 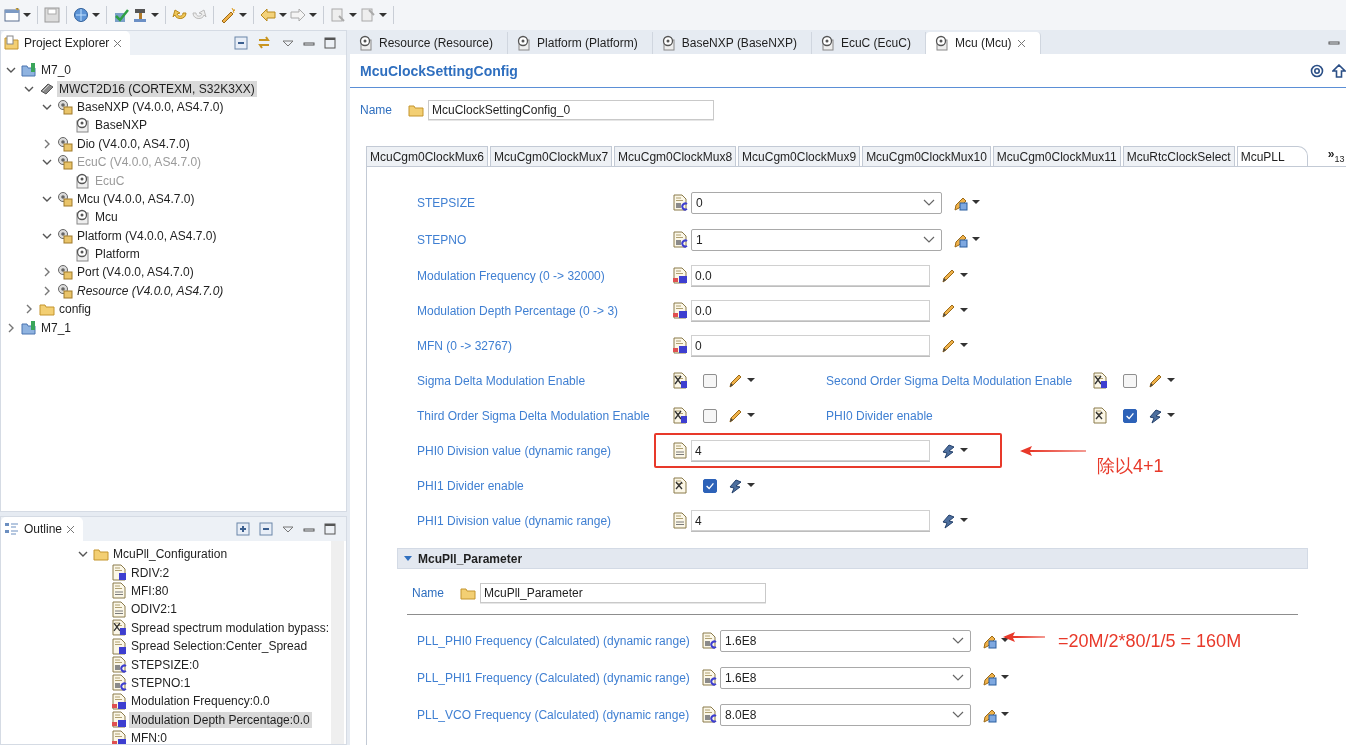 I want to click on sub-tab: McuCgm0ClockMux11, so click(x=1056, y=156).